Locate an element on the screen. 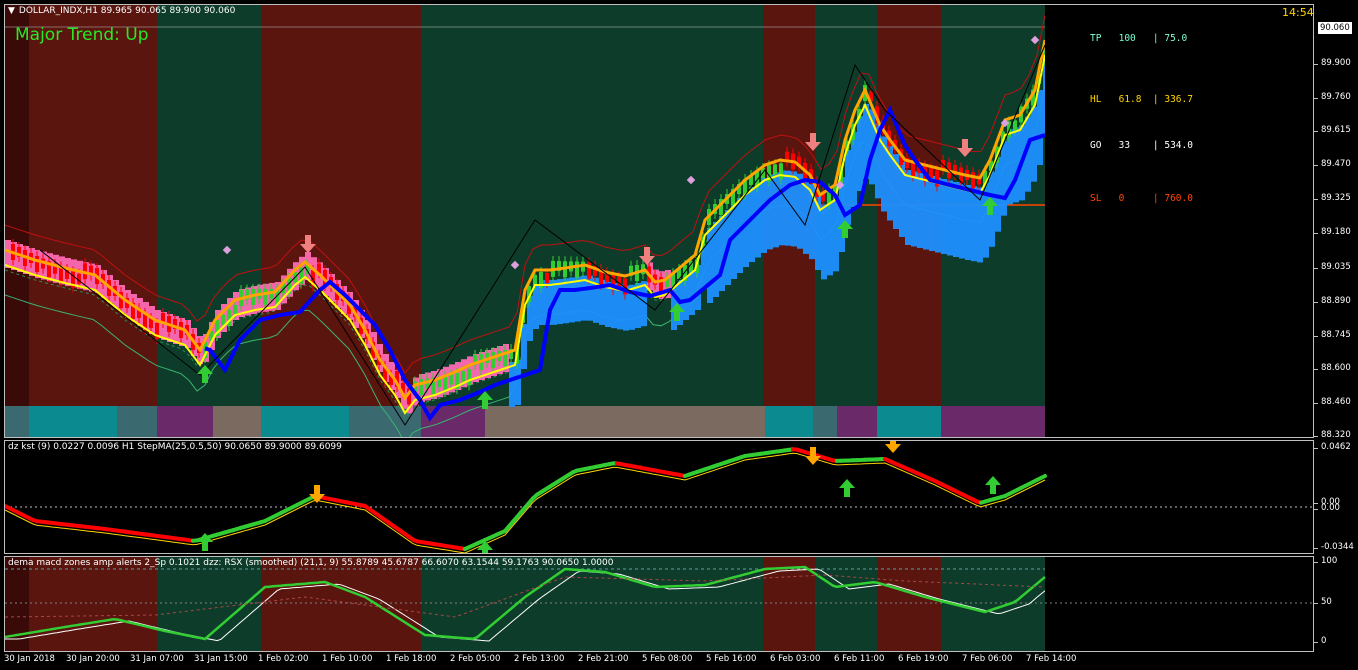  kst-tick: -0.0344 is located at coordinates (1334, 547).